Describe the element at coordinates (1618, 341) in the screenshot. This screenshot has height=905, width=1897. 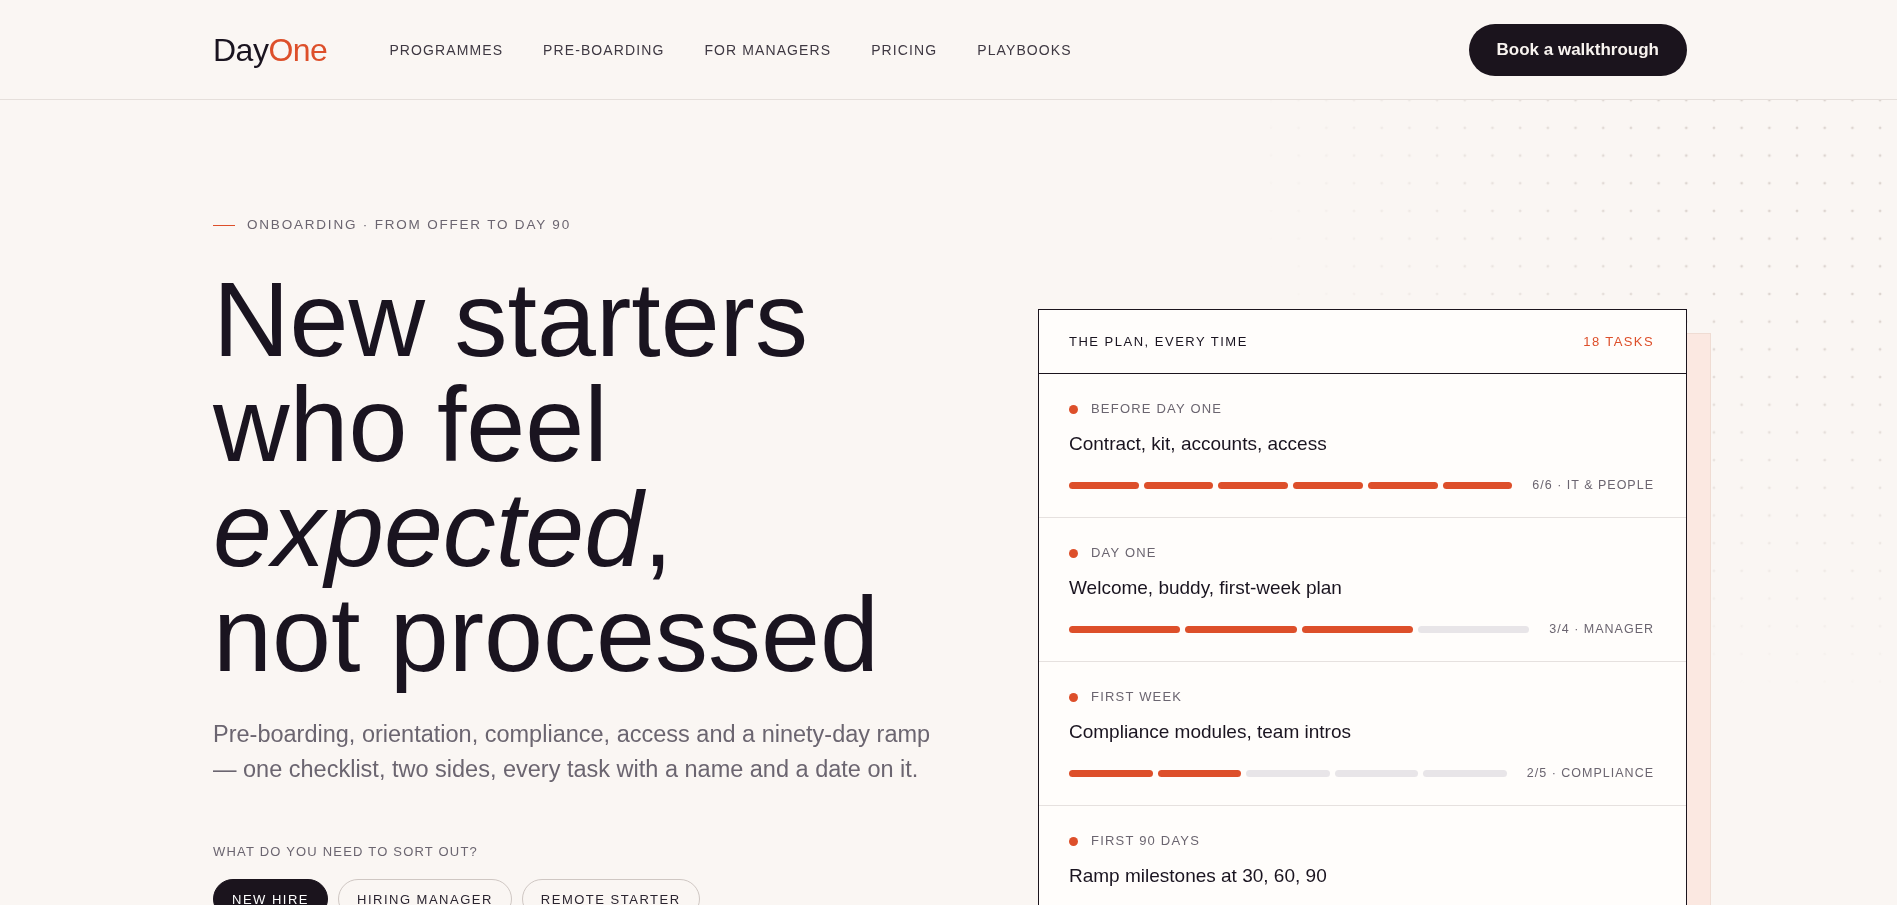
I see `task-count: 18 TASKS` at that location.